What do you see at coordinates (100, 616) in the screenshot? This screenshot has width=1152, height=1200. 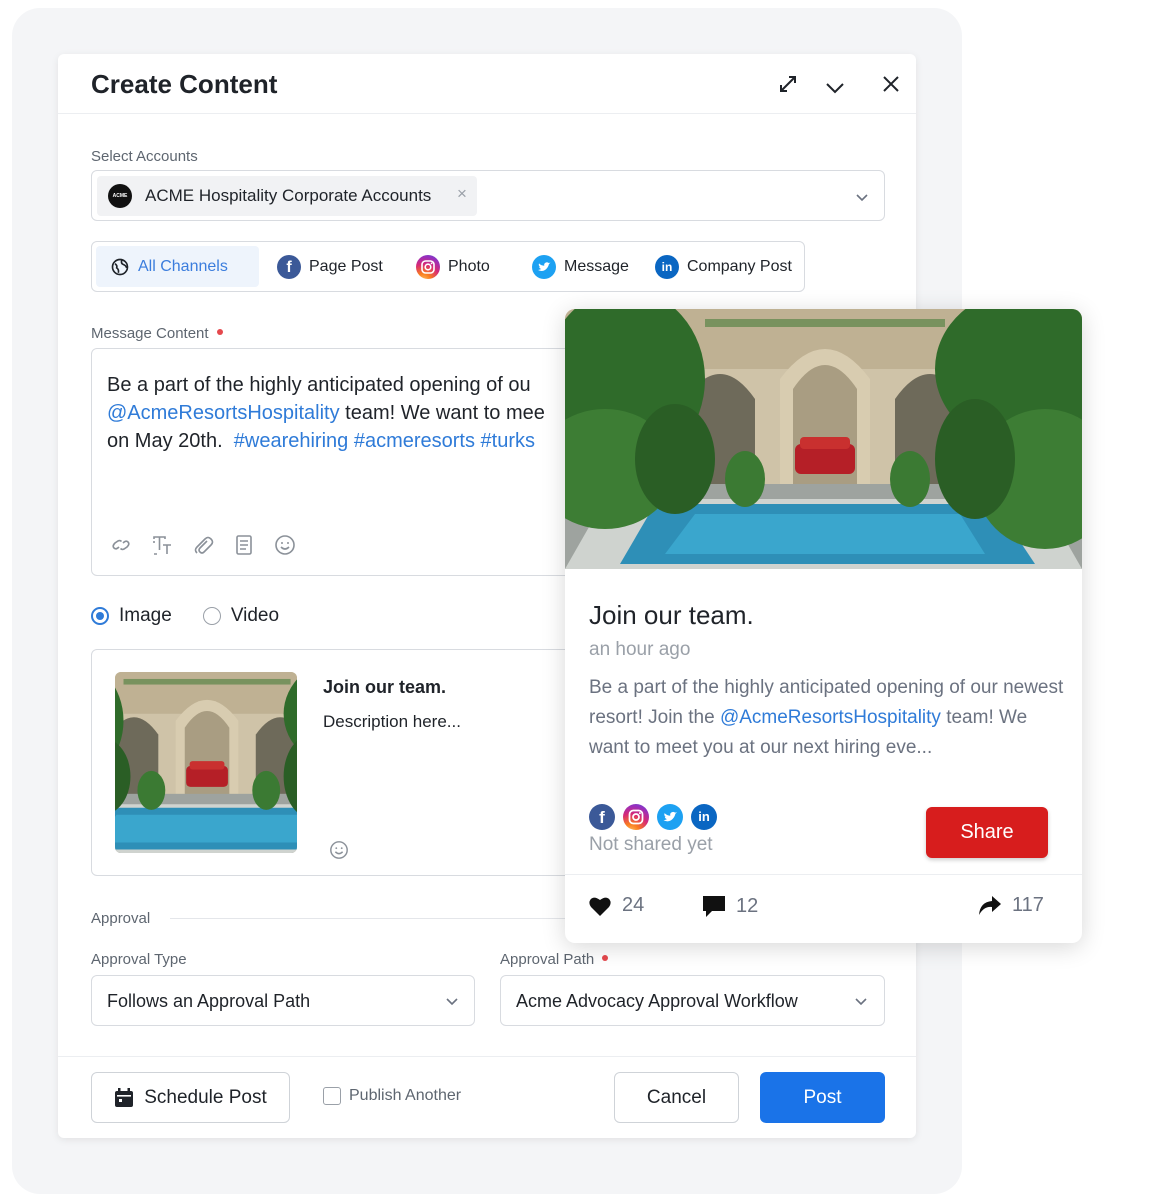 I see `image-radio` at bounding box center [100, 616].